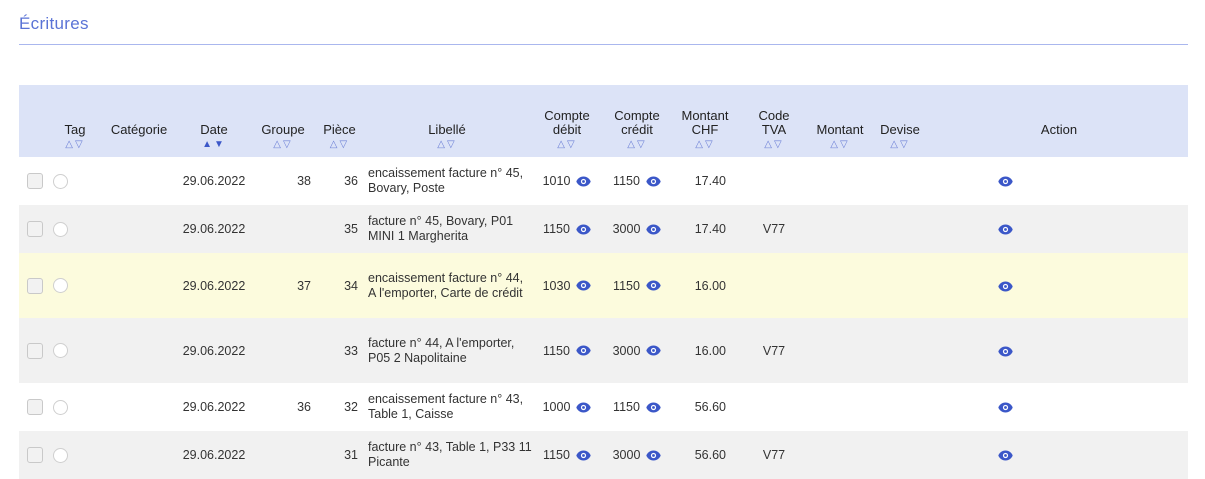 The width and height of the screenshot is (1205, 479). Describe the element at coordinates (705, 285) in the screenshot. I see `montant-chf-cell: 16.00` at that location.